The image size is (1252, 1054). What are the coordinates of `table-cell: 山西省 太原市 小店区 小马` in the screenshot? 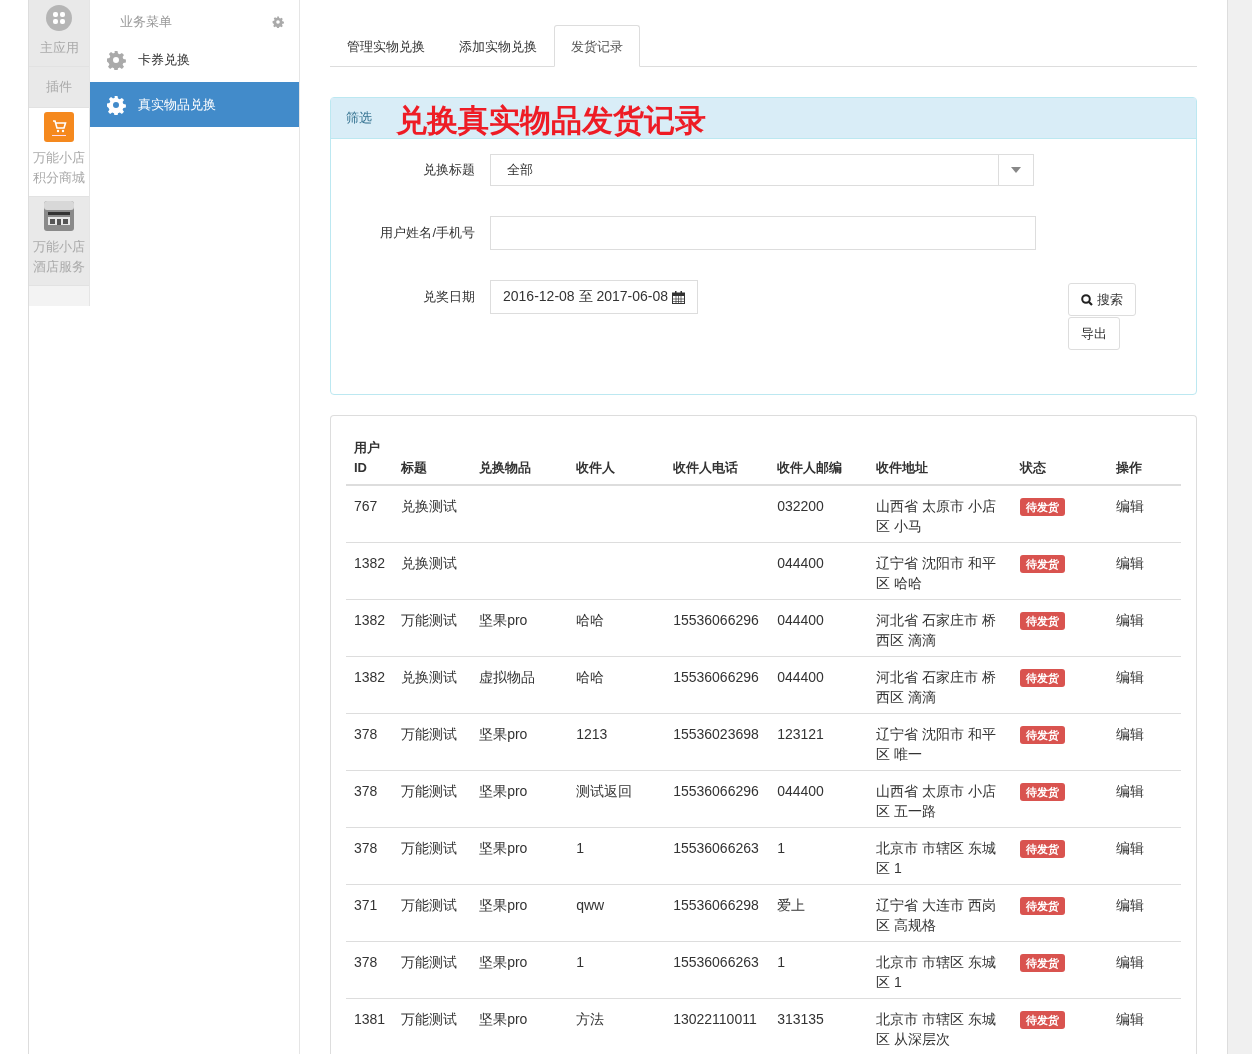 It's located at (940, 514).